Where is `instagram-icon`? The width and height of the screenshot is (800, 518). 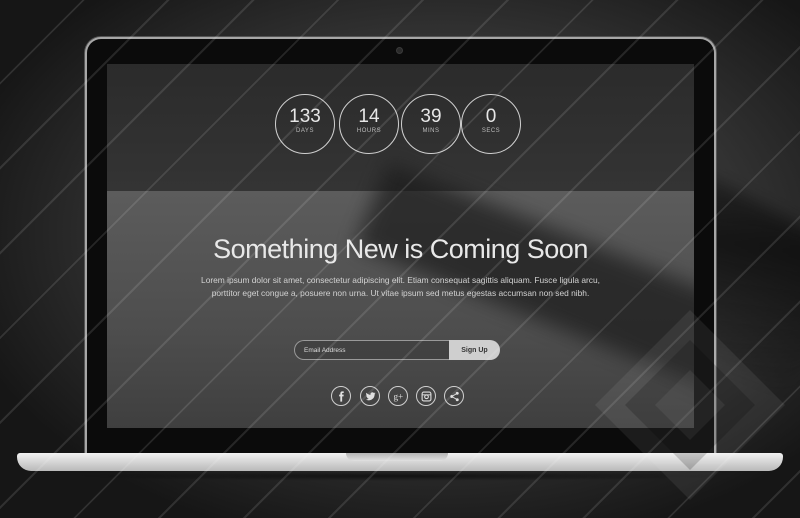
instagram-icon is located at coordinates (426, 396).